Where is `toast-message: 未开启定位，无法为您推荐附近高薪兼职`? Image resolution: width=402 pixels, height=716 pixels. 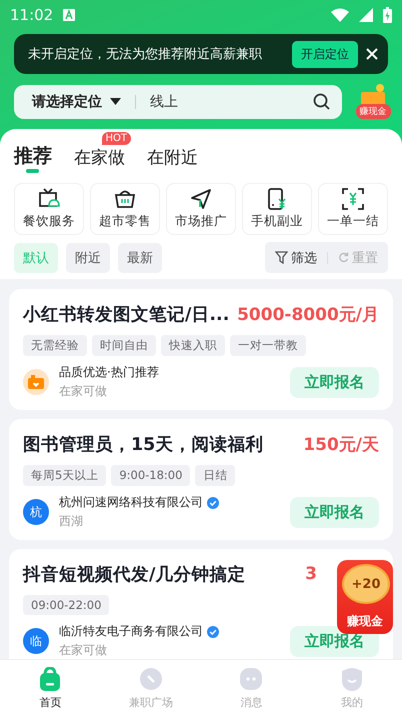 toast-message: 未开启定位，无法为您推荐附近高薪兼职 is located at coordinates (145, 54).